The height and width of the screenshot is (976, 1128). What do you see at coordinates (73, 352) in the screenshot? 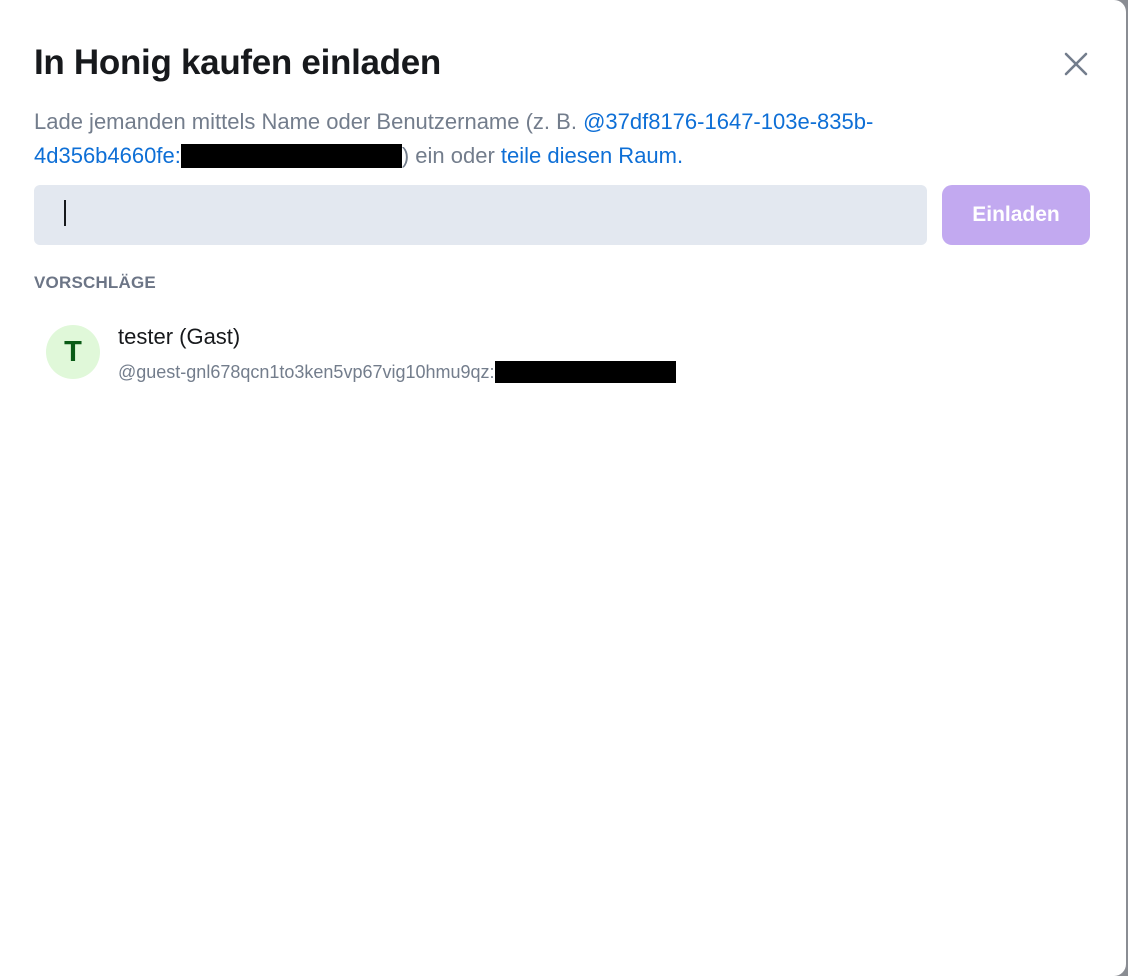
I see `avatar: T` at bounding box center [73, 352].